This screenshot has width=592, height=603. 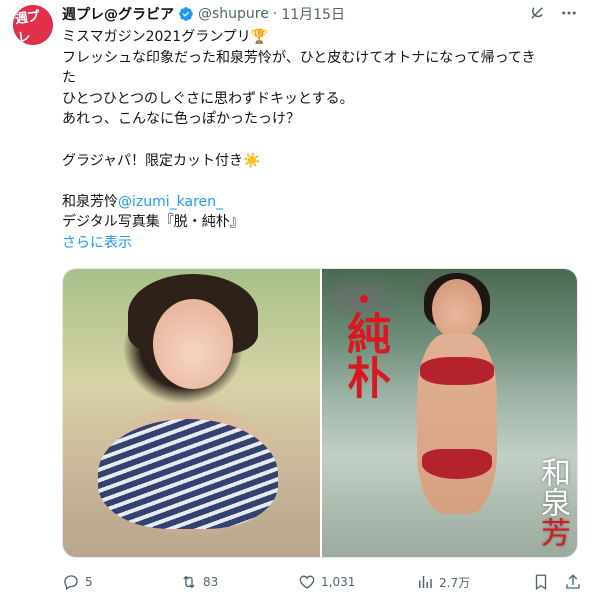 What do you see at coordinates (239, 582) in the screenshot?
I see `retweet-button: 83` at bounding box center [239, 582].